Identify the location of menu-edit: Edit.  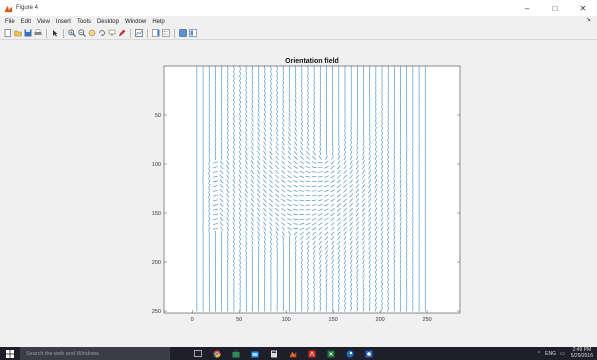
(26, 22).